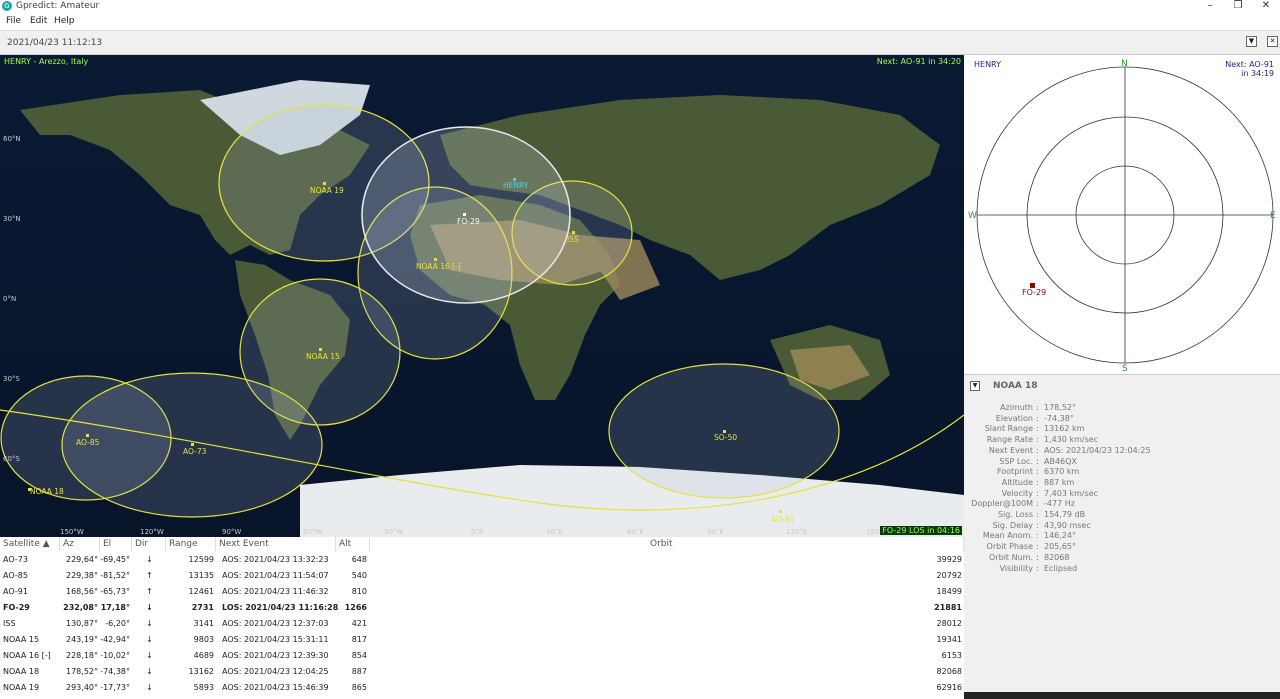 The image size is (1280, 699). Describe the element at coordinates (1122, 494) in the screenshot. I see `detail-row: Velocity:7,403 km/sec` at that location.